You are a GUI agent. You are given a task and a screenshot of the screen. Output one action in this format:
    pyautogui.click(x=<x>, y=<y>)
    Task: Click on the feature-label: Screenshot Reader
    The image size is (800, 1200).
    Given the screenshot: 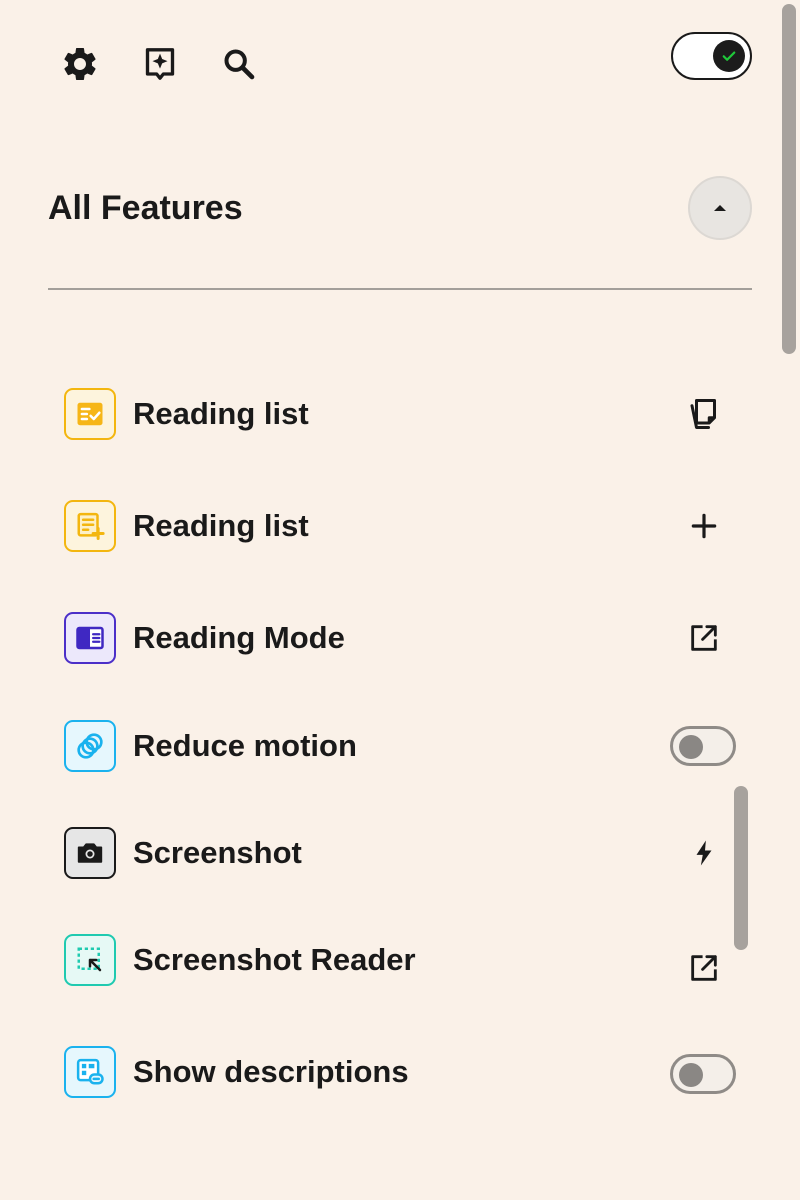 What is the action you would take?
    pyautogui.click(x=274, y=959)
    